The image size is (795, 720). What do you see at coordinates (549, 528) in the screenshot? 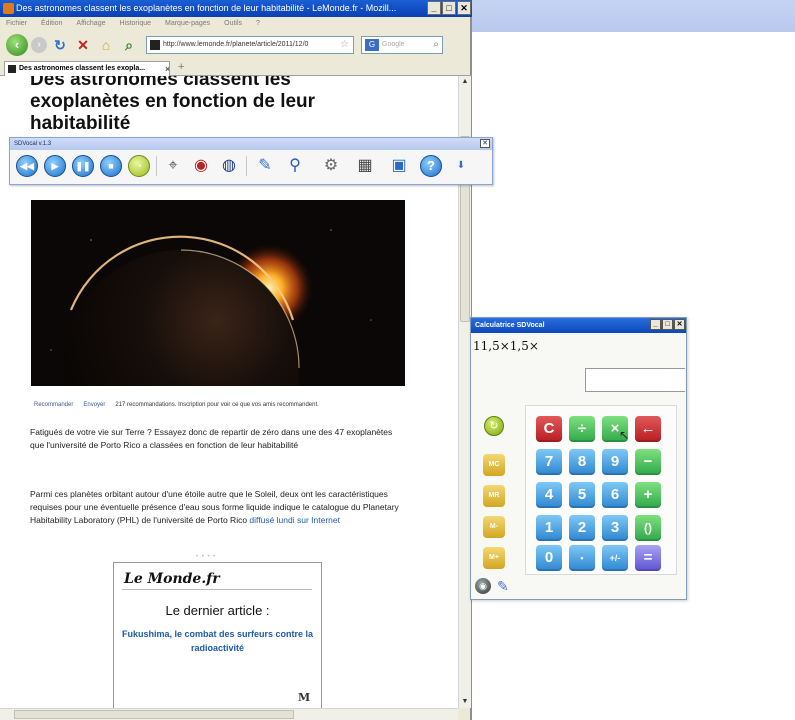
I see `key-1: 1` at bounding box center [549, 528].